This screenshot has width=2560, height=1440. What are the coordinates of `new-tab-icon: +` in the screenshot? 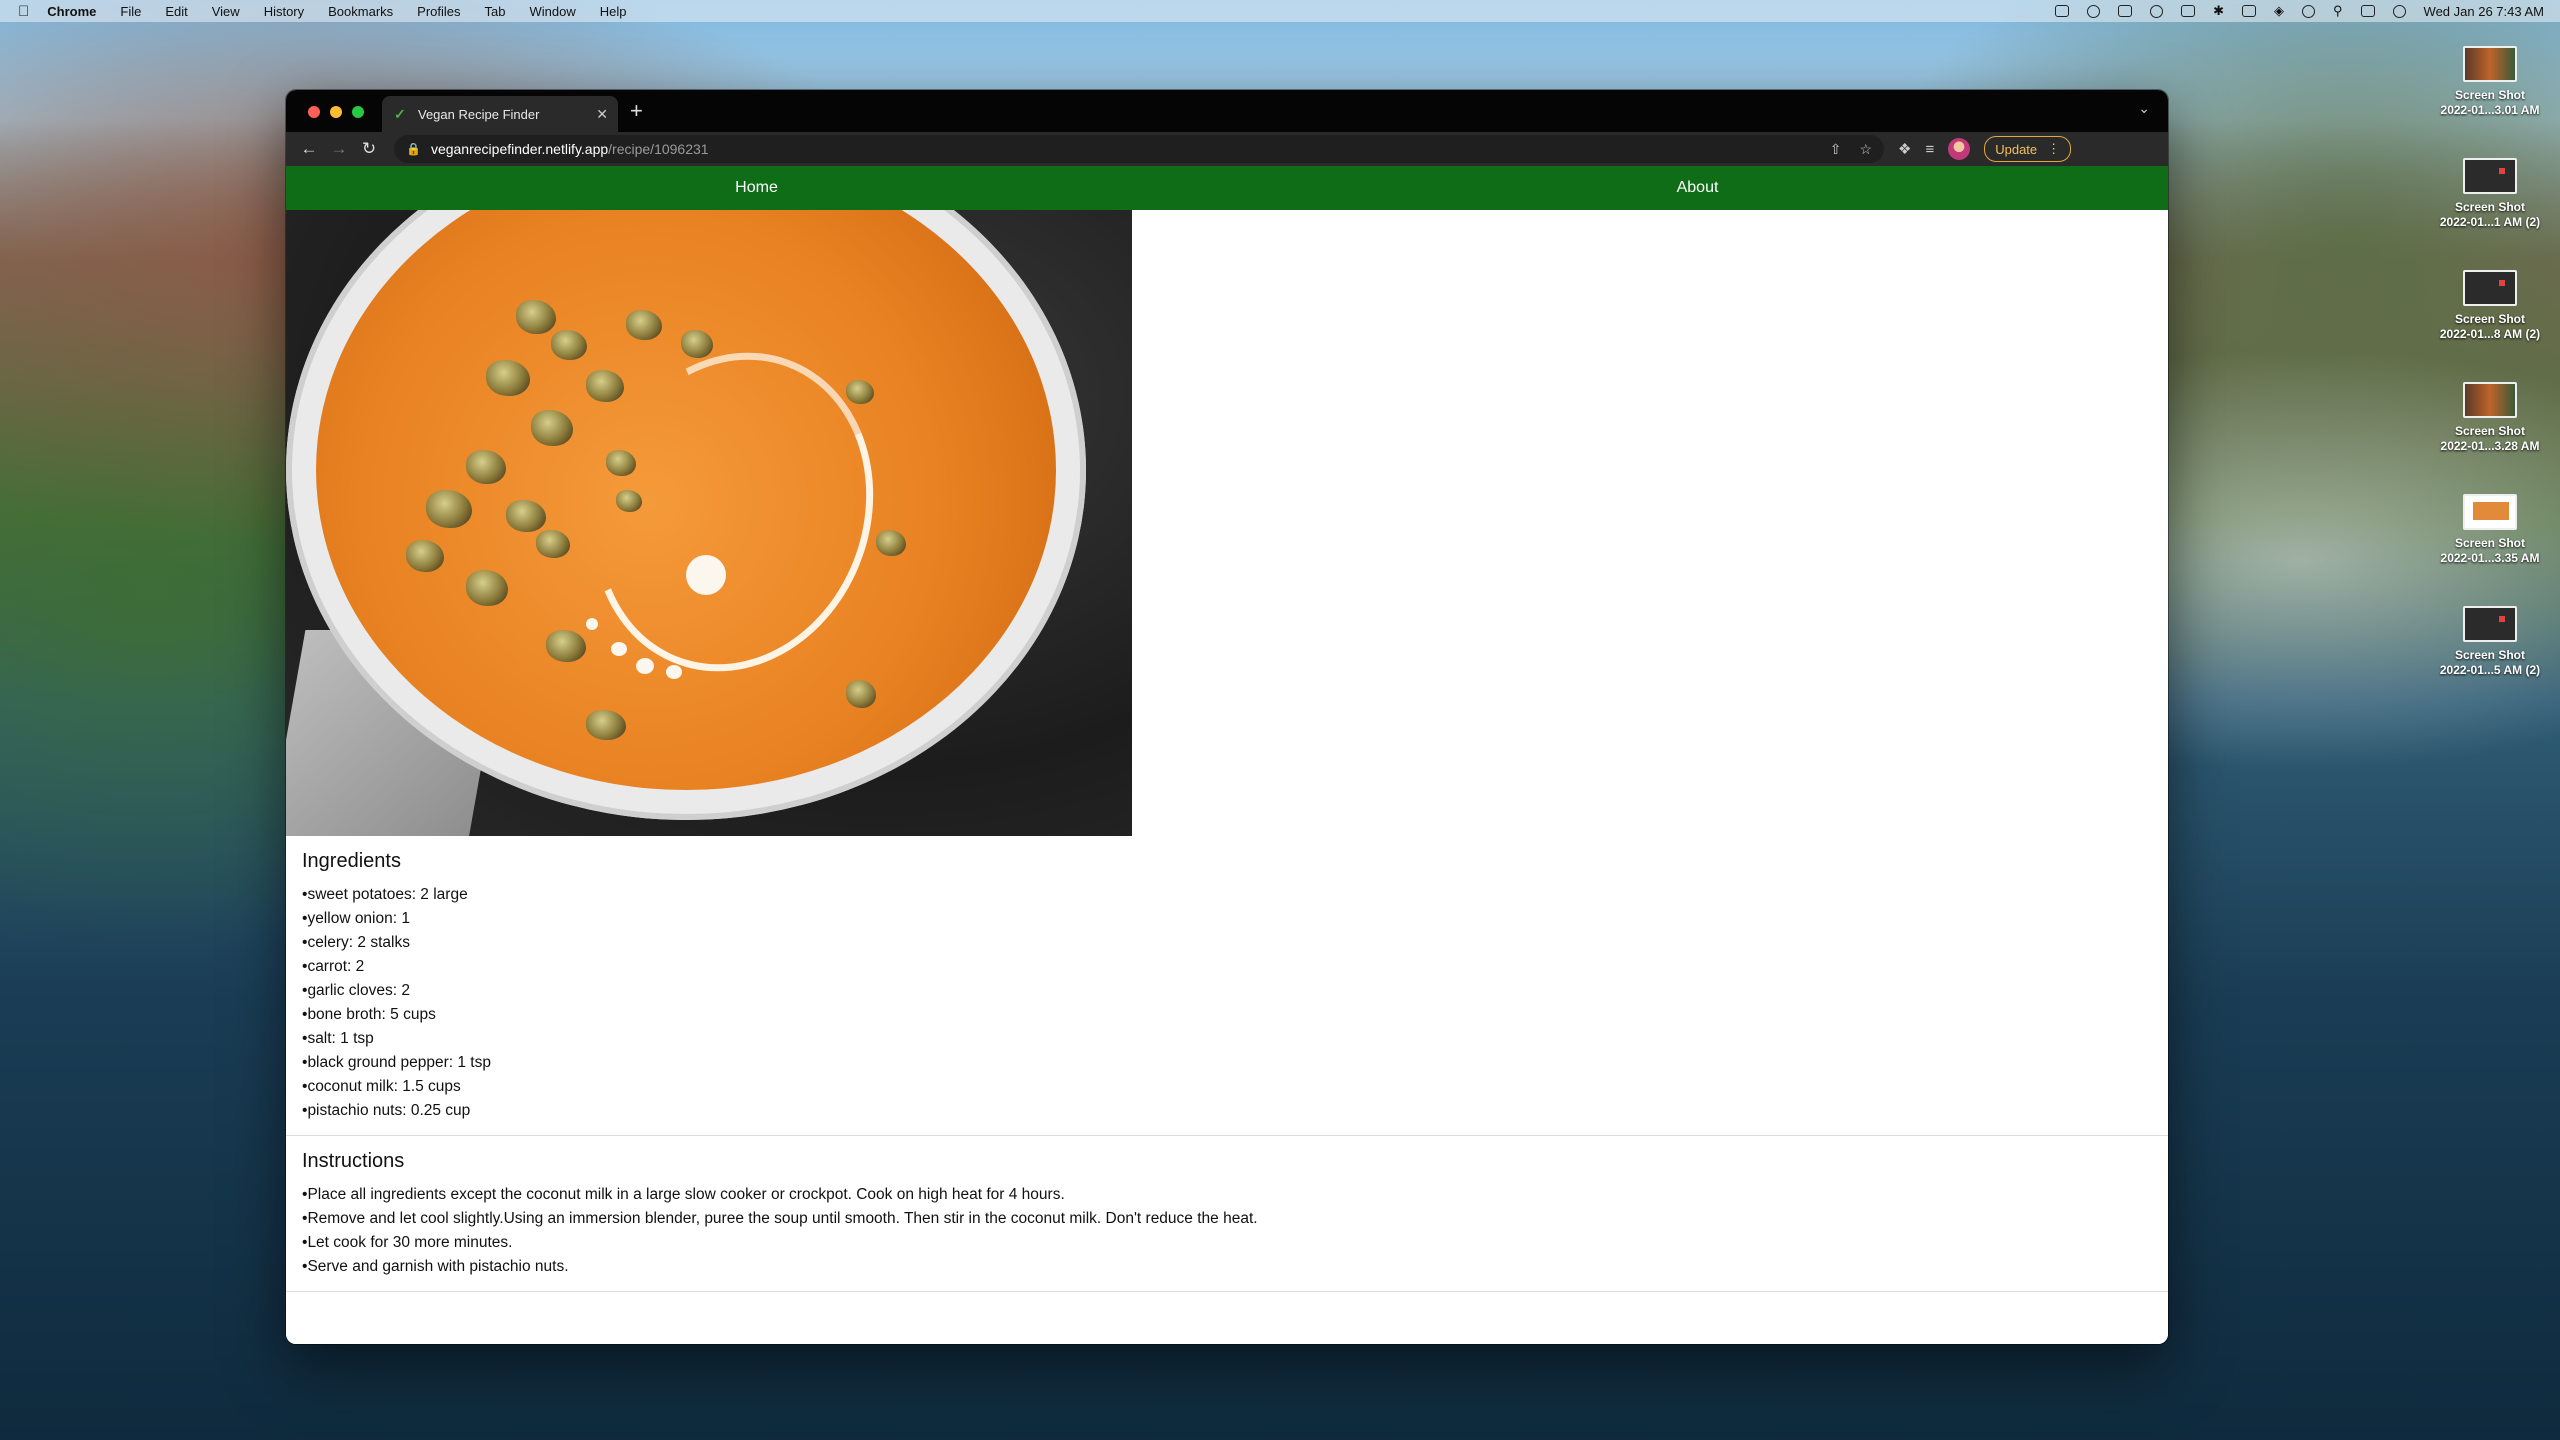 It's located at (636, 111).